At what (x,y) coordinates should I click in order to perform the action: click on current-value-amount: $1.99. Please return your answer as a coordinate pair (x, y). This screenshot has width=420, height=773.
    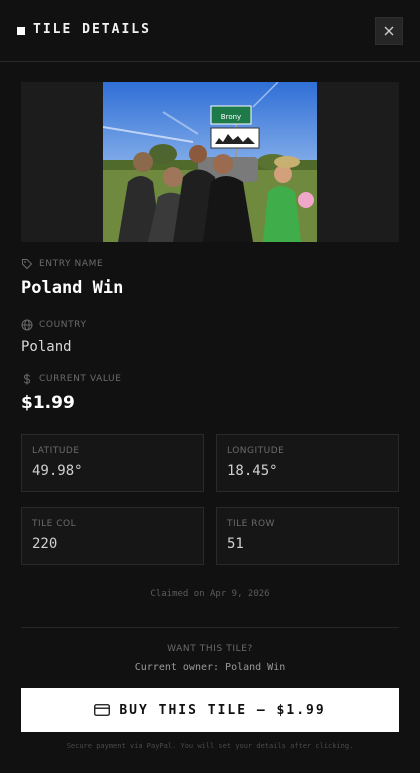
    Looking at the image, I should click on (48, 403).